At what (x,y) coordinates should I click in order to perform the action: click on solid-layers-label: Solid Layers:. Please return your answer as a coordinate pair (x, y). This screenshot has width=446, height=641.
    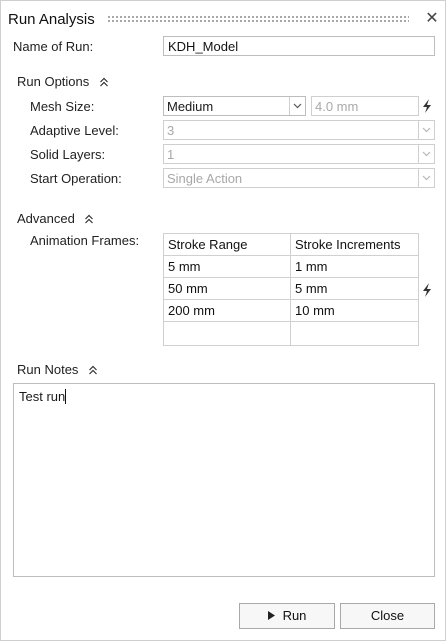
    Looking at the image, I should click on (68, 154).